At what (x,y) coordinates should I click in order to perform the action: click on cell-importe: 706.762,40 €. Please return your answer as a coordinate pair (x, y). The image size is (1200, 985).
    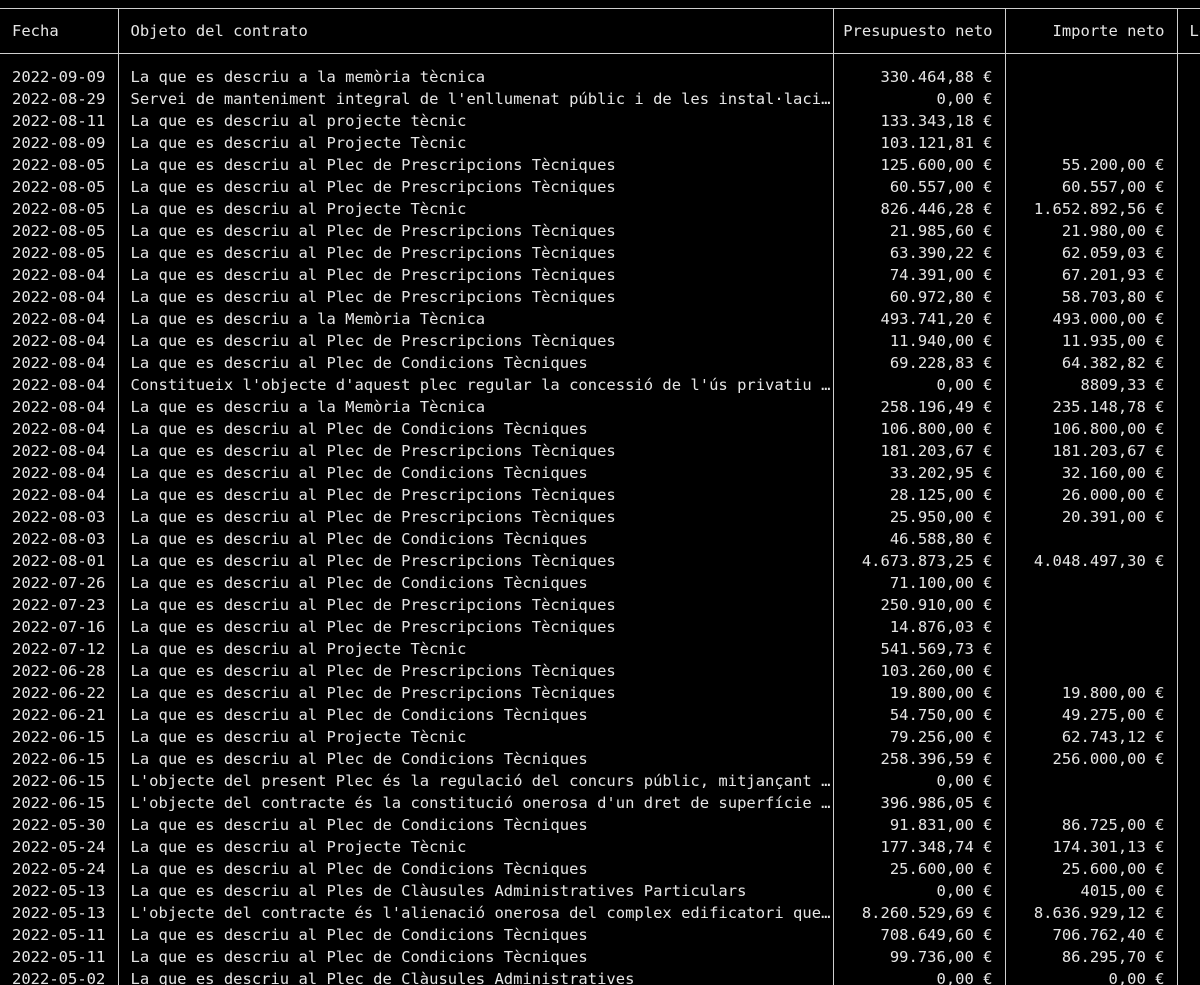
    Looking at the image, I should click on (1091, 935).